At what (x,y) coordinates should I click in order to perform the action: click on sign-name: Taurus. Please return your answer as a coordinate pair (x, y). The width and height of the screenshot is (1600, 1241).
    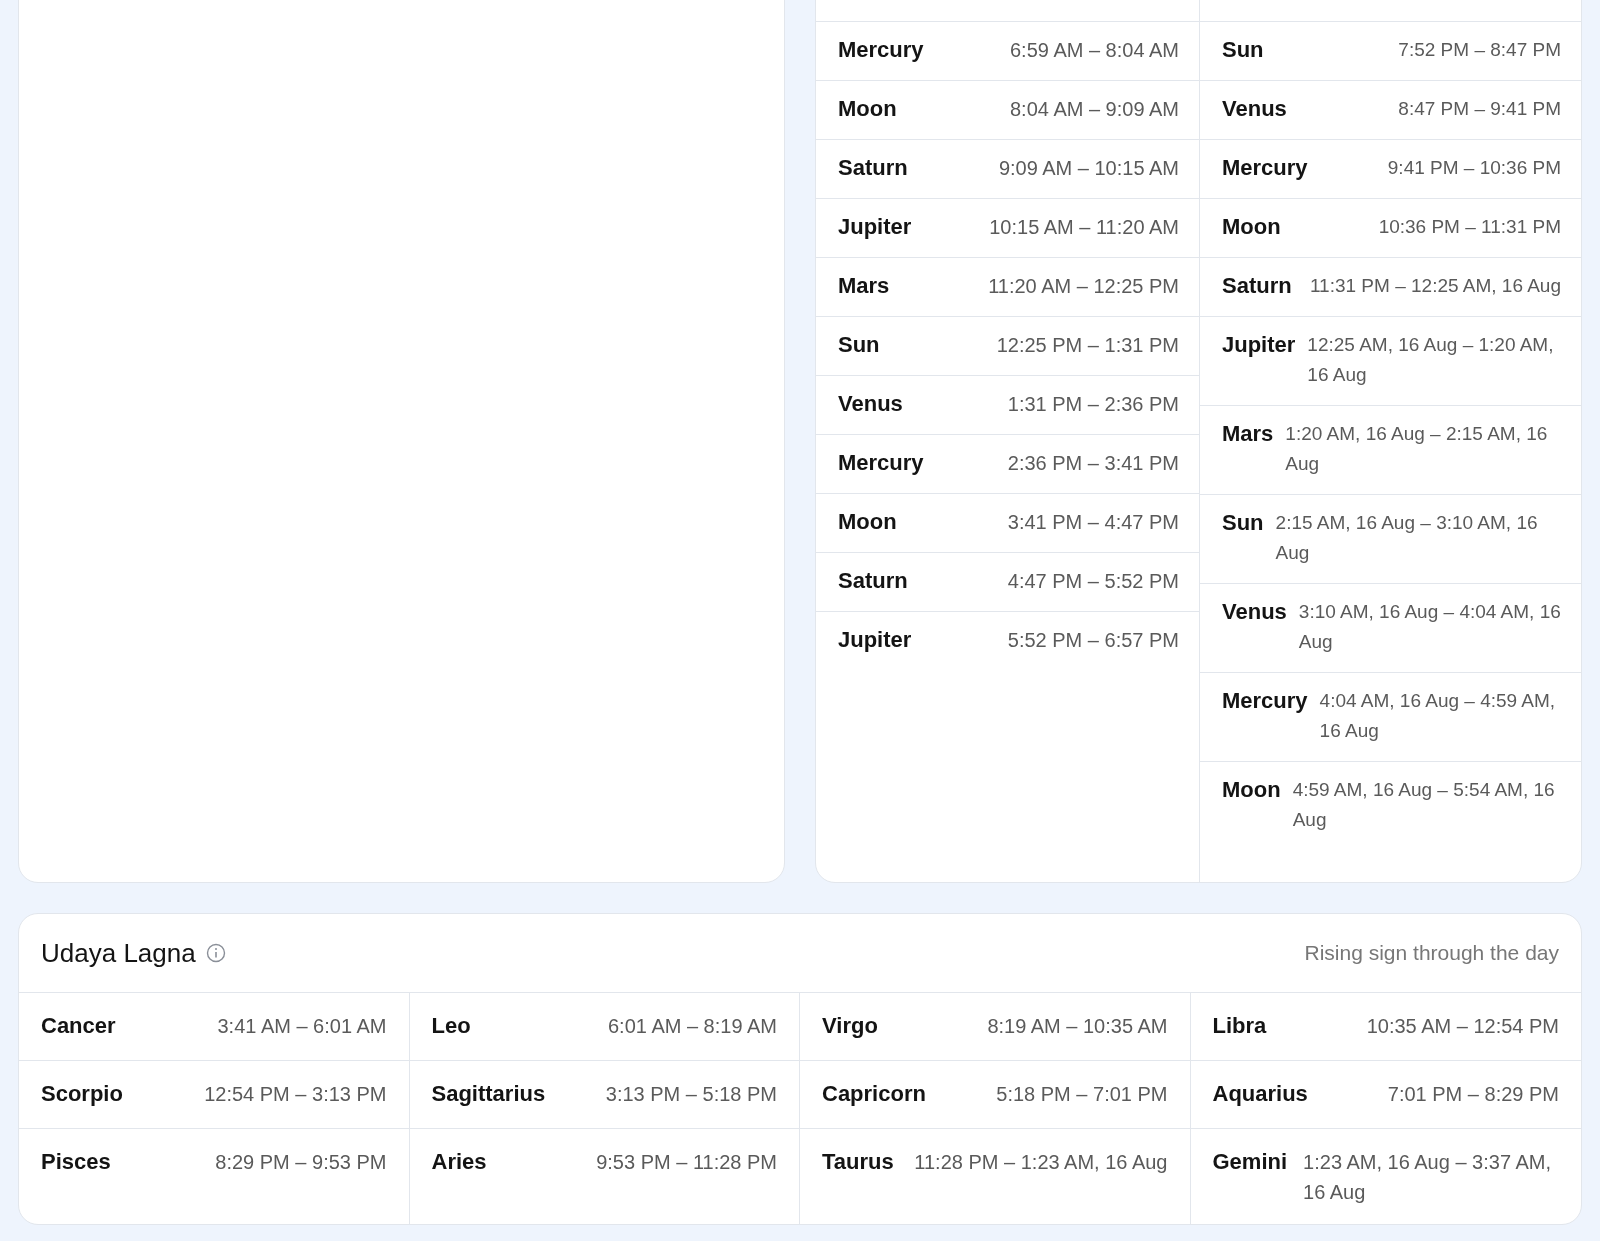
    Looking at the image, I should click on (858, 1162).